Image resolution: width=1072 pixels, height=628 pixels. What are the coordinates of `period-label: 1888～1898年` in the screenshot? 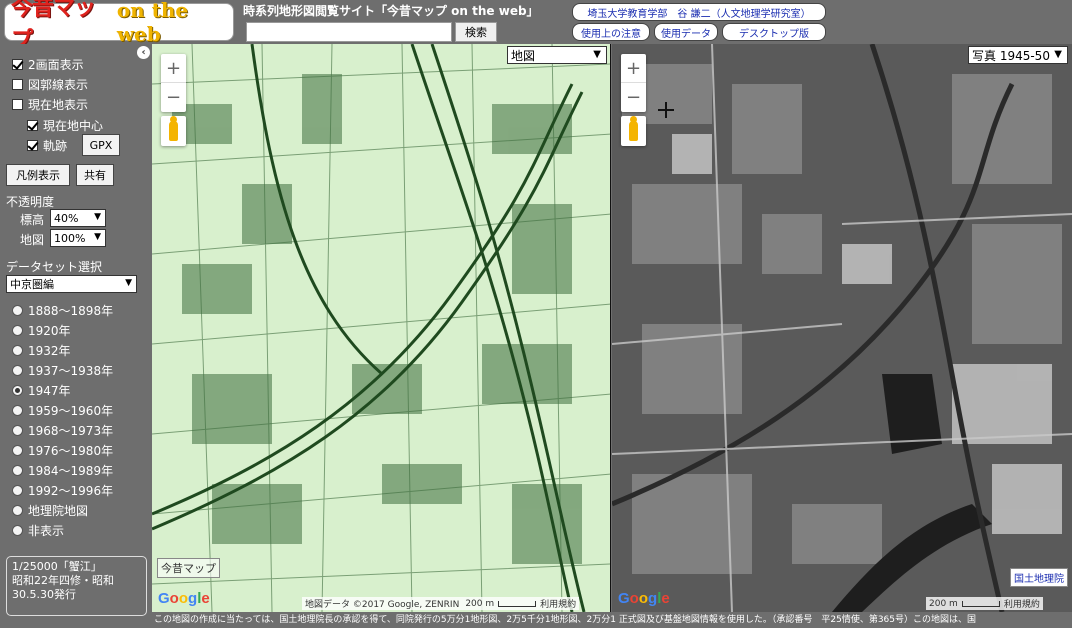 It's located at (71, 311).